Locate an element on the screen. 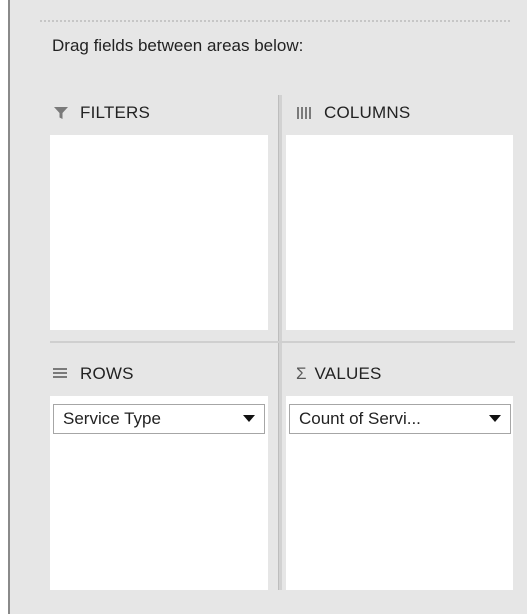 The image size is (527, 614). values-area-header: Σ VALUES is located at coordinates (339, 374).